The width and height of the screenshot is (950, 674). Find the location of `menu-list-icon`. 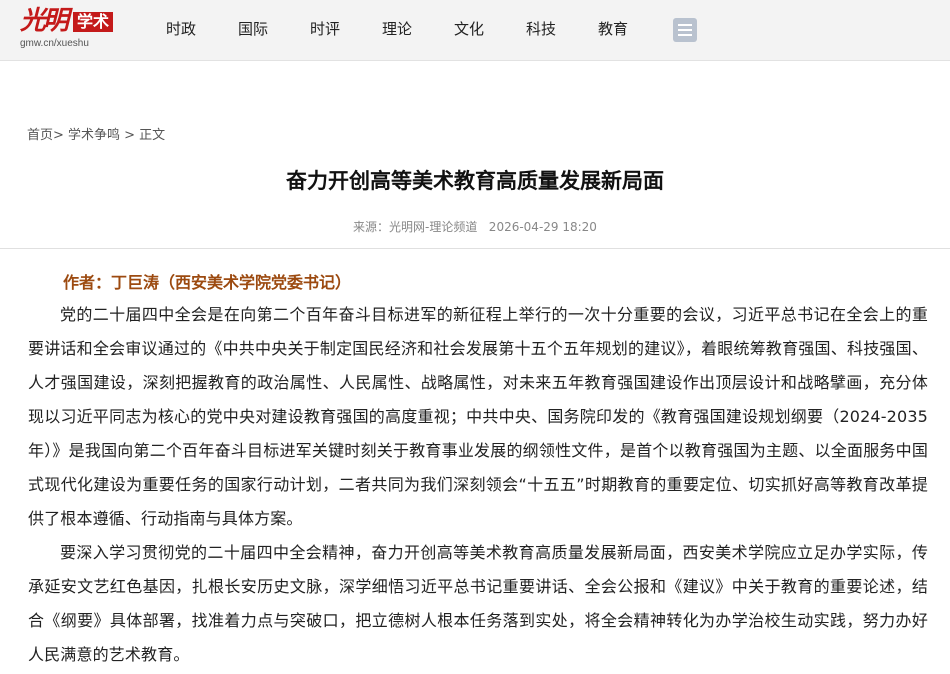

menu-list-icon is located at coordinates (685, 30).